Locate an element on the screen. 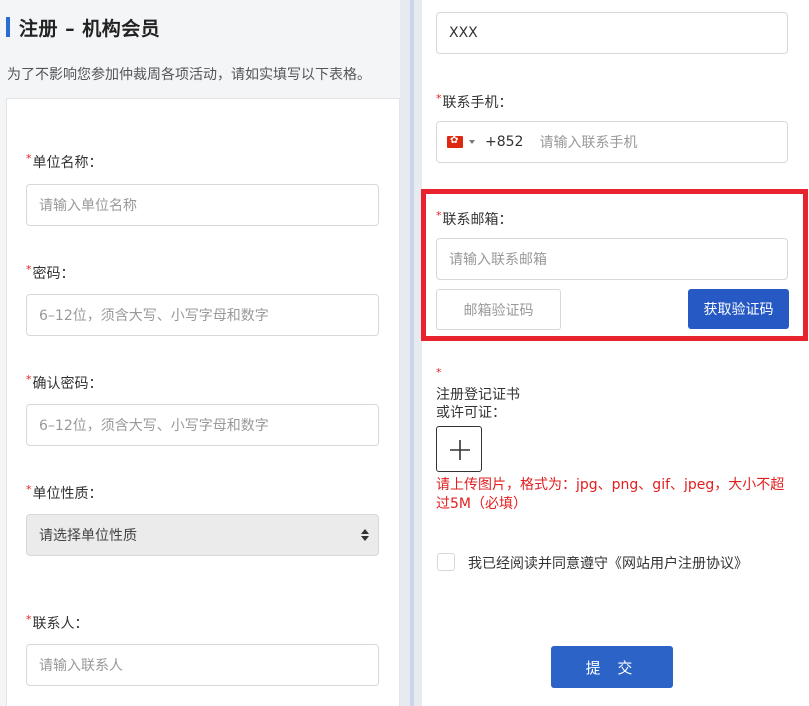 The height and width of the screenshot is (706, 809). page-subtitle: 为了不影响您参加仲裁周各项活动，请如实填写以下表格。 is located at coordinates (189, 75).